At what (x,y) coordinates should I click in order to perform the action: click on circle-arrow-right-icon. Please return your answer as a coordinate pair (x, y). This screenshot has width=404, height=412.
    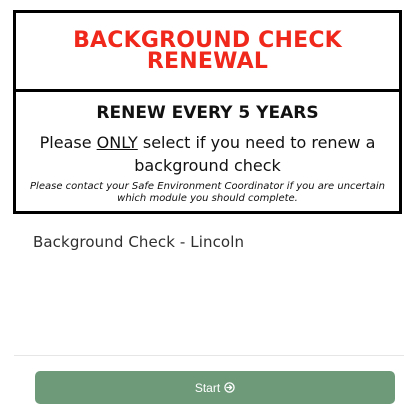
    Looking at the image, I should click on (229, 387).